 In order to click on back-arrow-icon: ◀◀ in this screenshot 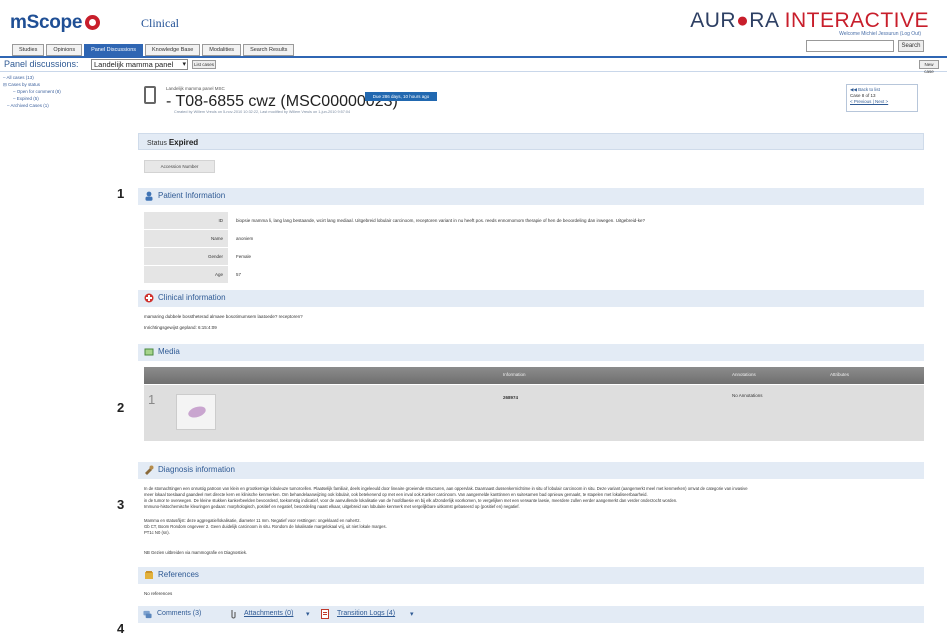, I will do `click(854, 89)`.